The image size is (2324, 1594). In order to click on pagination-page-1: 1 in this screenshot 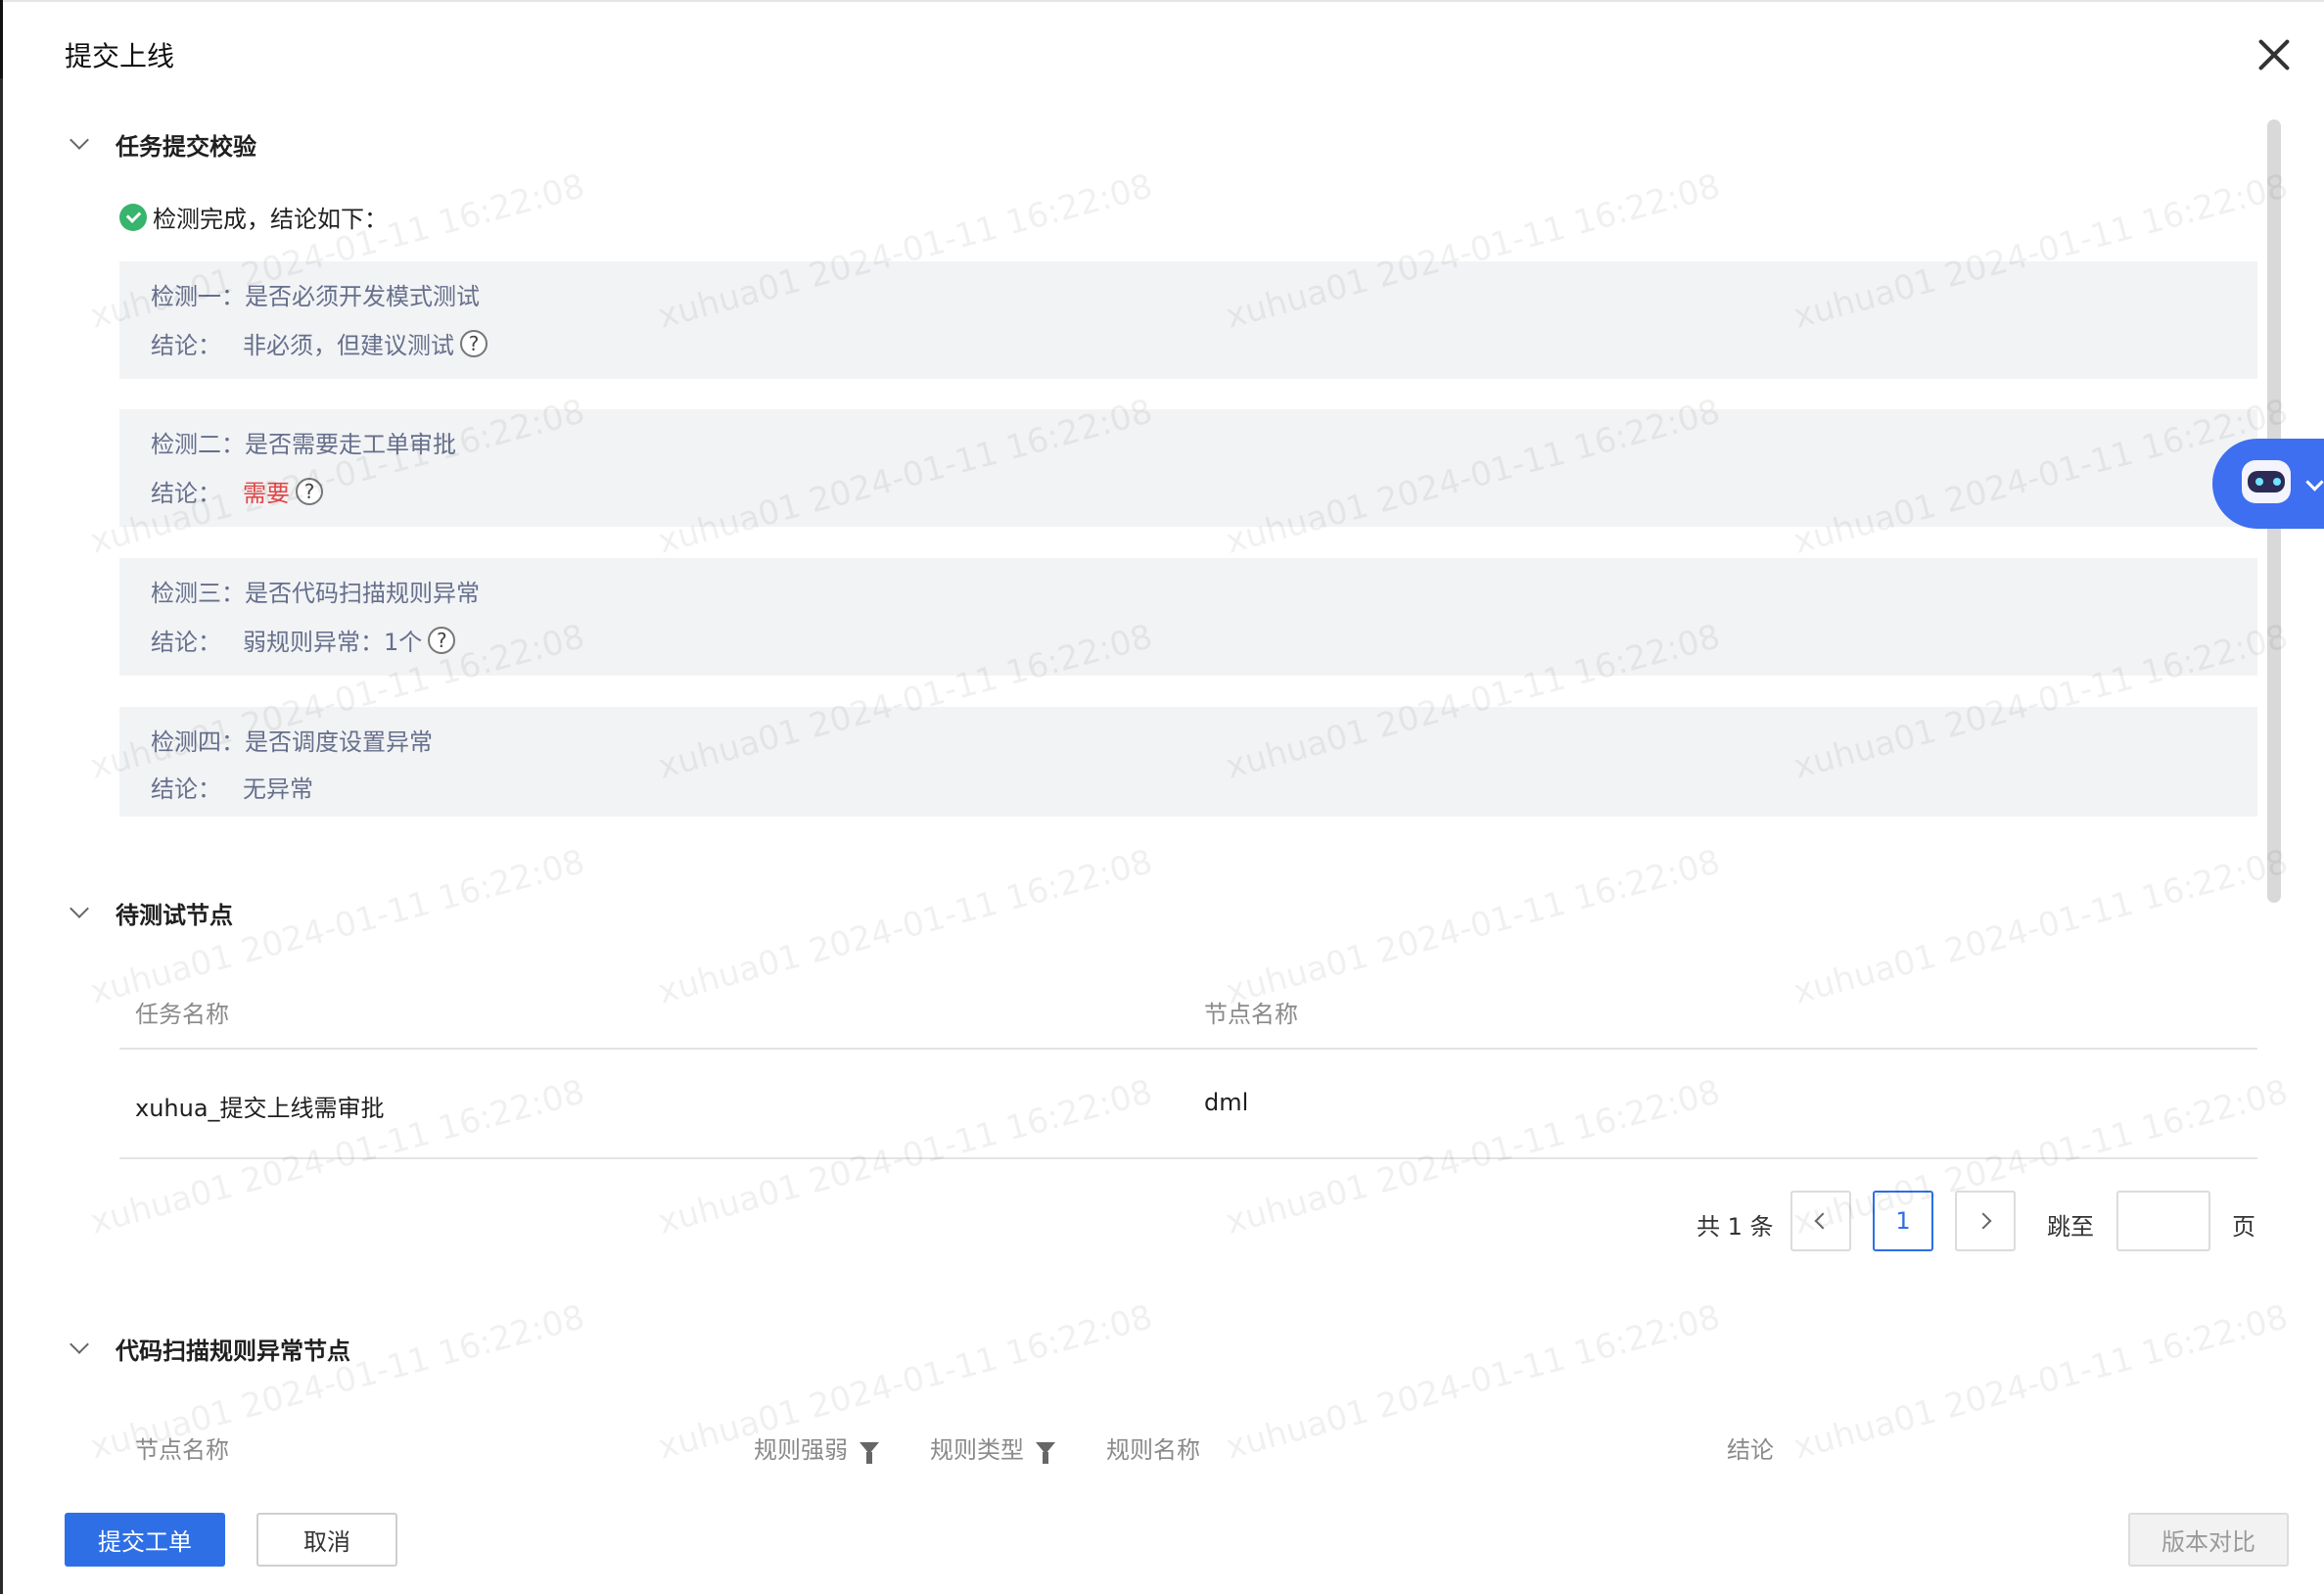, I will do `click(1903, 1221)`.